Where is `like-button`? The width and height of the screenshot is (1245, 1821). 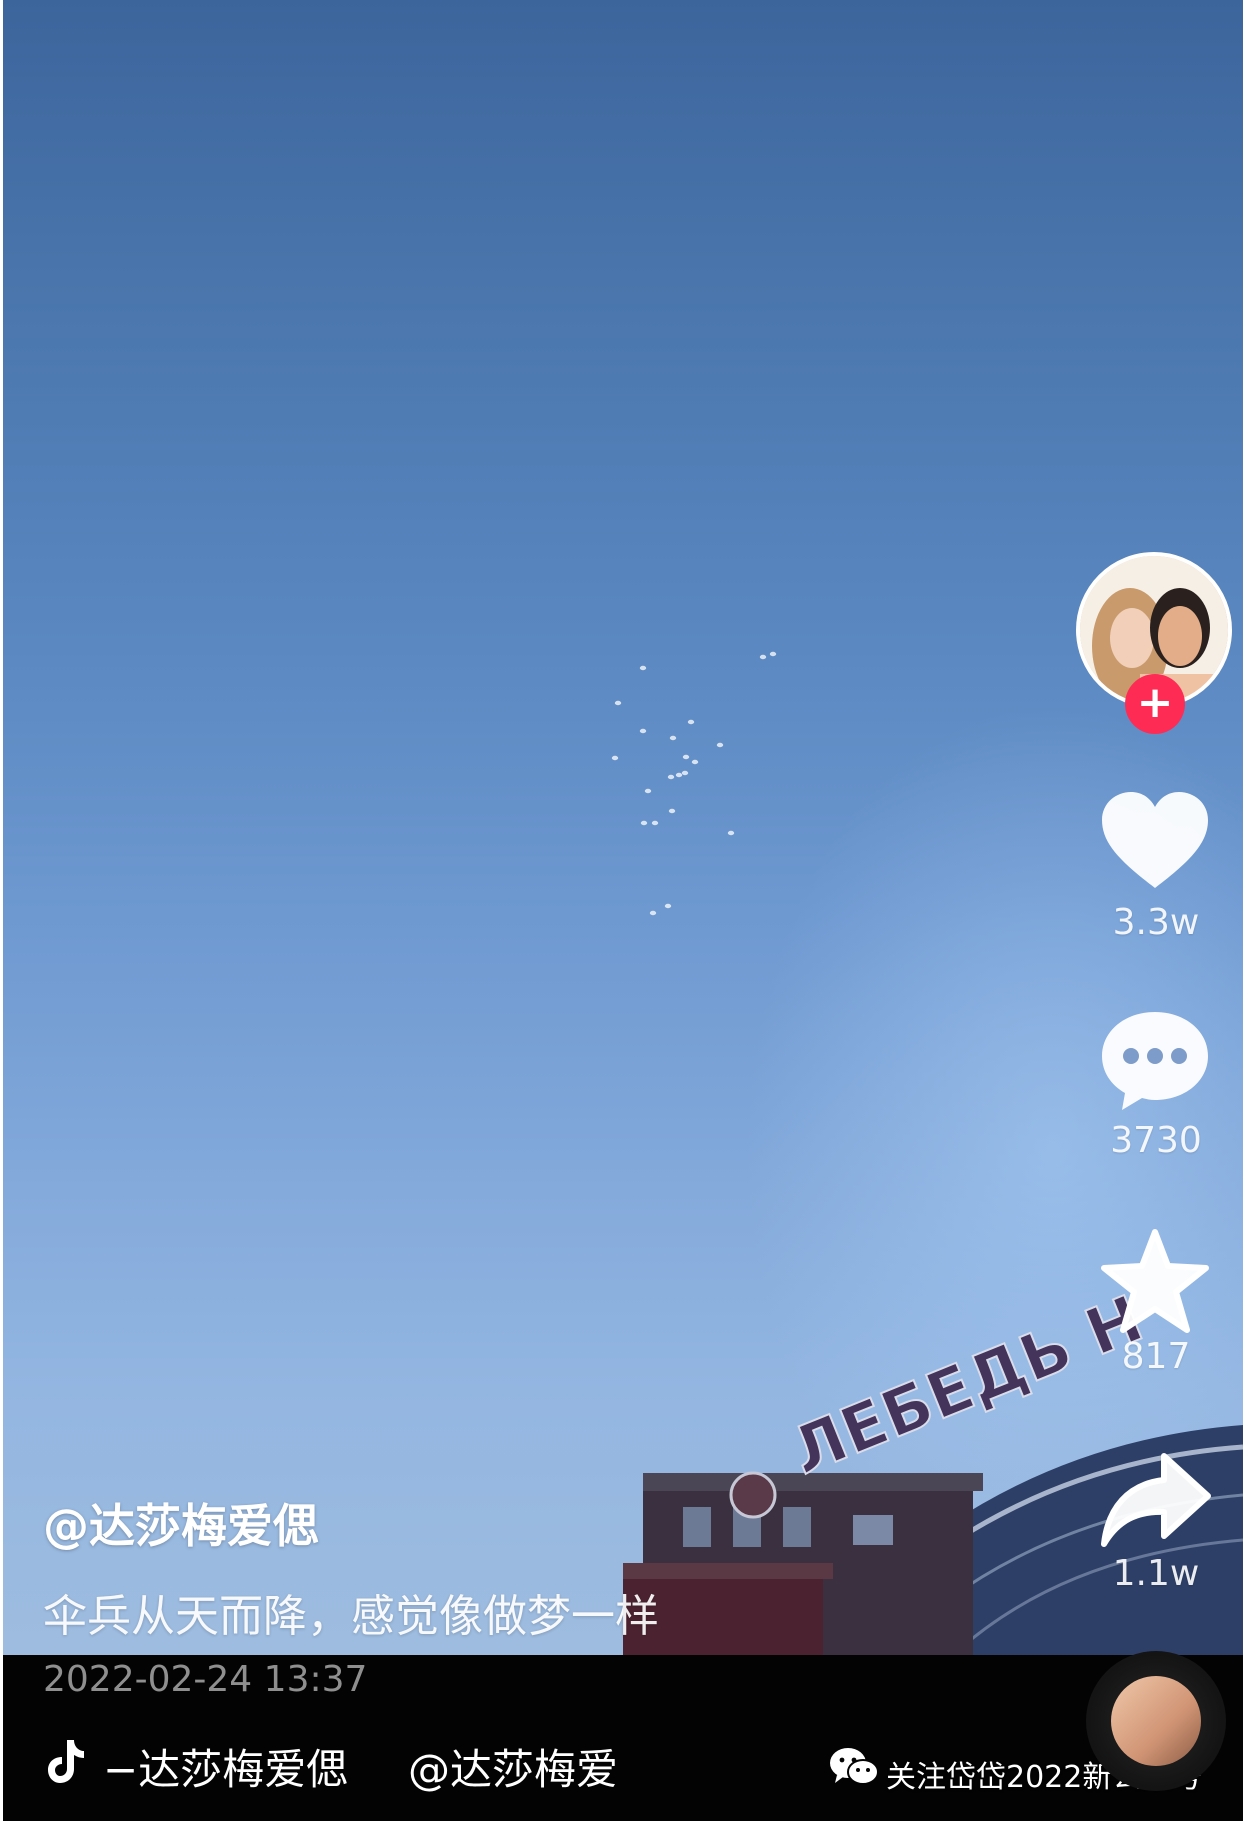
like-button is located at coordinates (1155, 843).